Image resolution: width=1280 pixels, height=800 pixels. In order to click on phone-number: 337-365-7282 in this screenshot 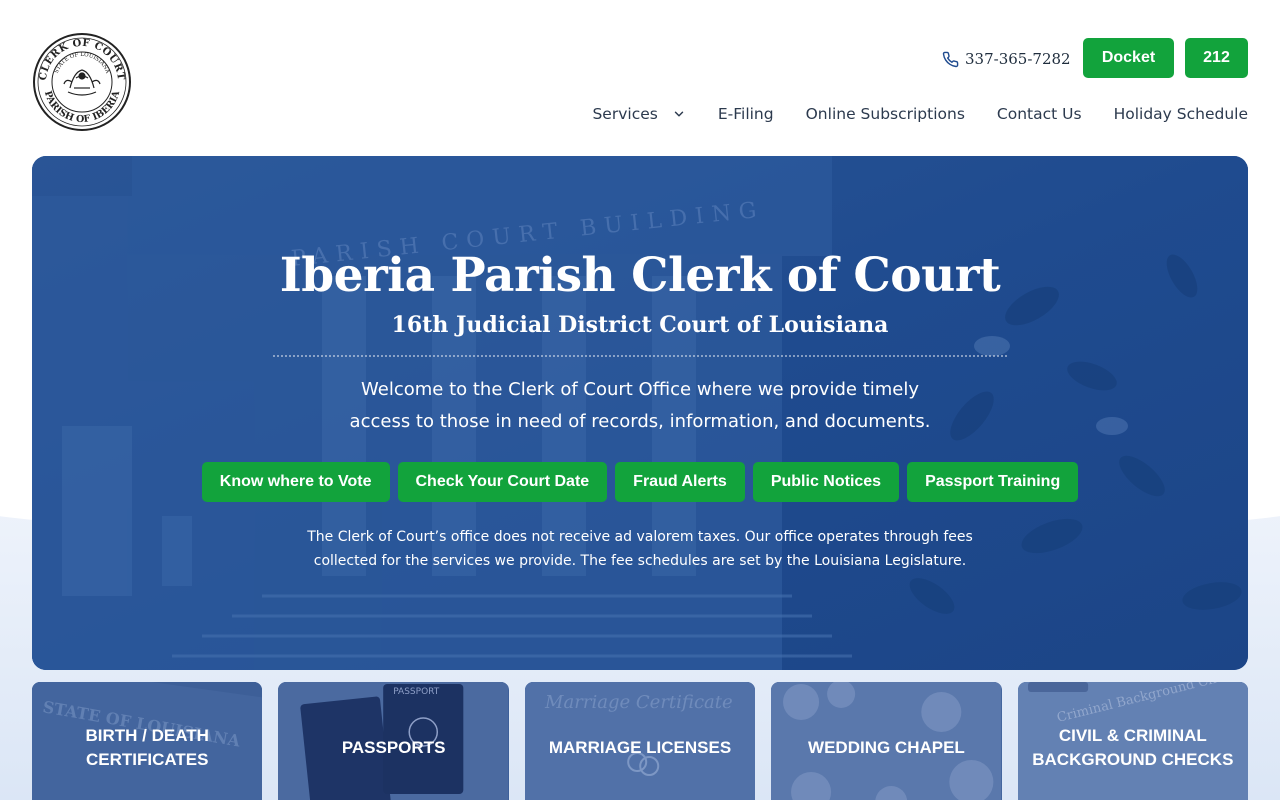, I will do `click(1018, 59)`.